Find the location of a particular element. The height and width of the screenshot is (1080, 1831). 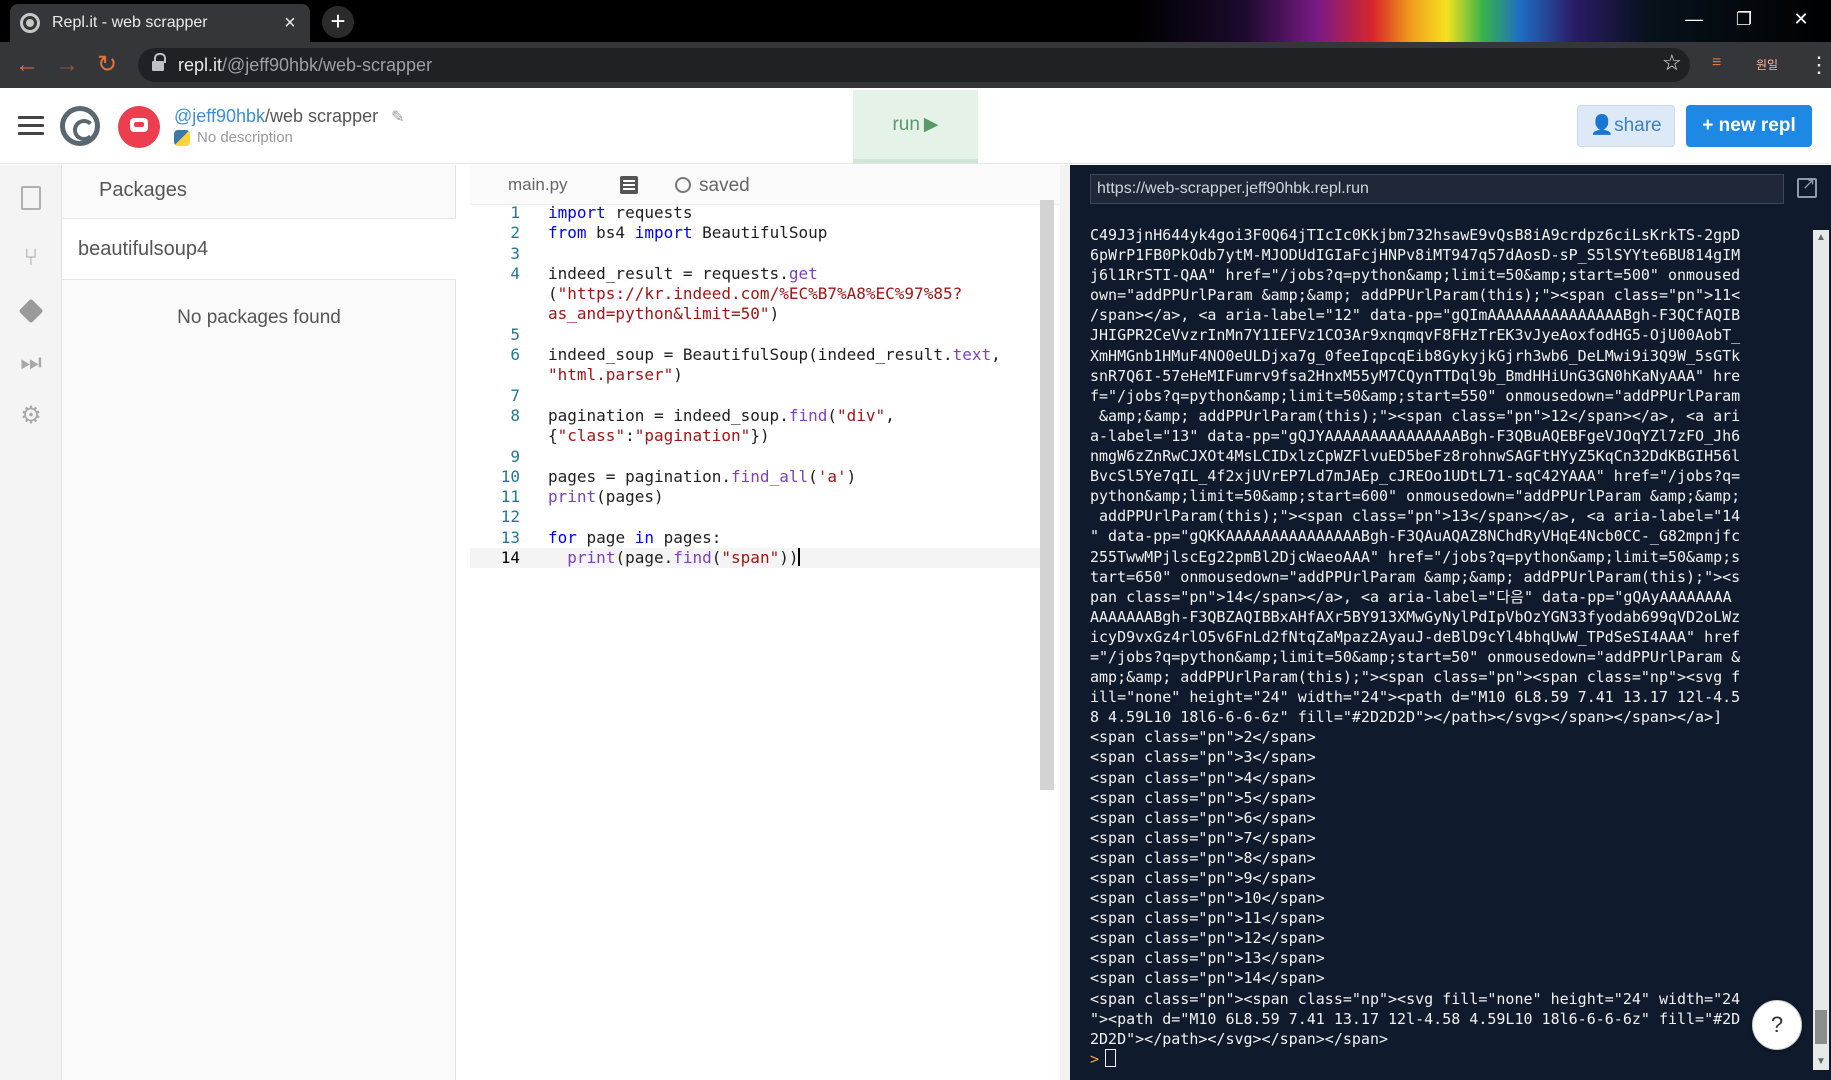

repl-description: No description is located at coordinates (233, 137).